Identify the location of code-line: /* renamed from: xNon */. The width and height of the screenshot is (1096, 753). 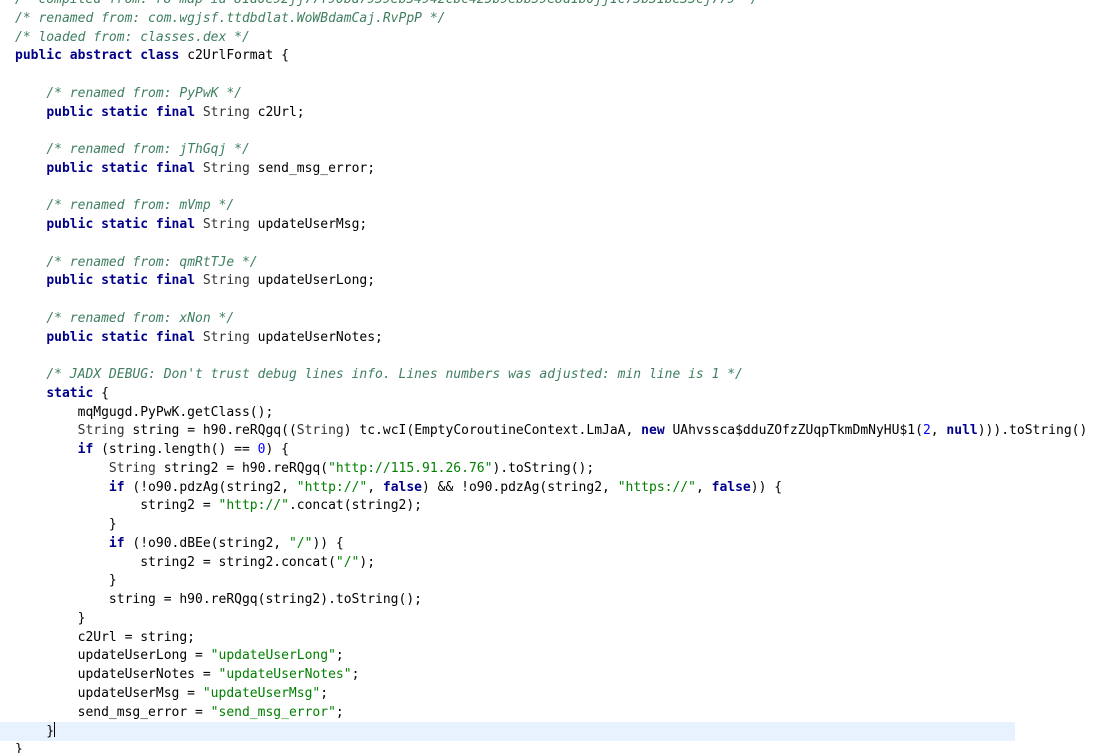
(551, 319).